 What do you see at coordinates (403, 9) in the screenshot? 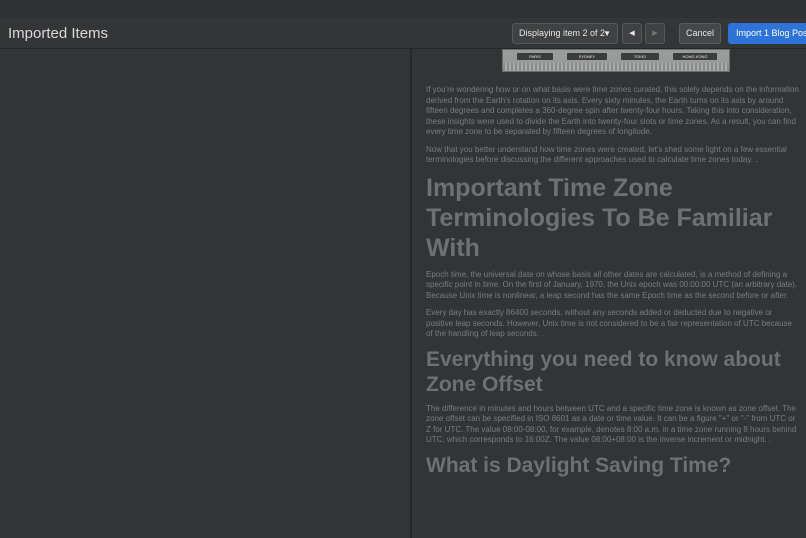
I see `top-strip` at bounding box center [403, 9].